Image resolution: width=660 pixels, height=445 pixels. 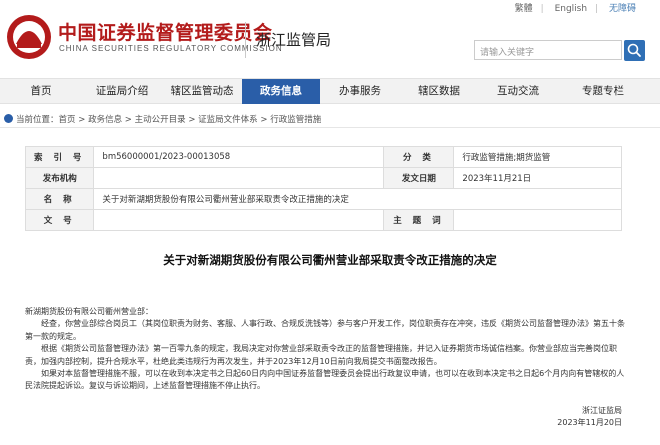 I want to click on name-label: 名 称, so click(x=59, y=199).